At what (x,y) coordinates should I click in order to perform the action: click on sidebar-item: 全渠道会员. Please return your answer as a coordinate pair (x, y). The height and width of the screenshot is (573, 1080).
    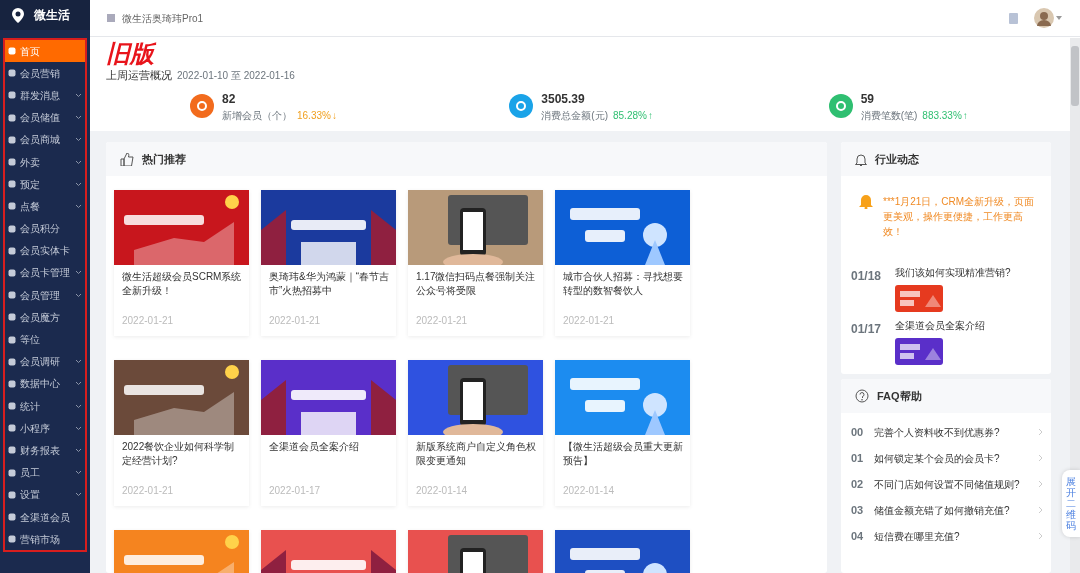
    Looking at the image, I should click on (45, 517).